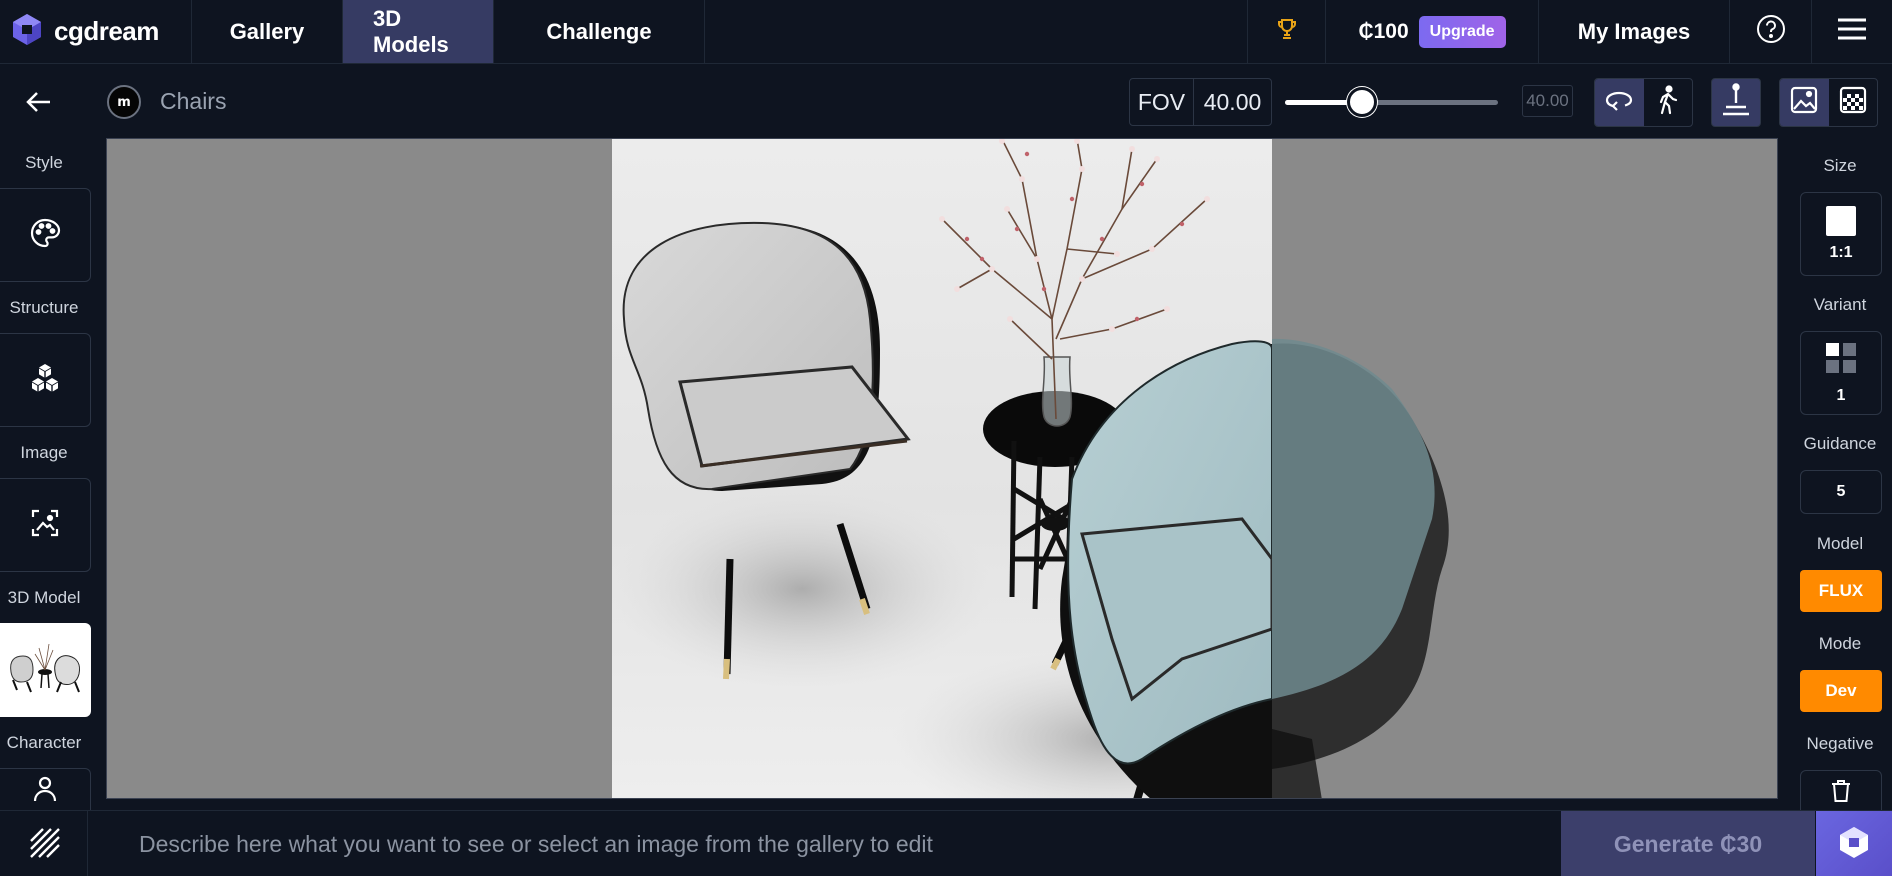 Image resolution: width=1892 pixels, height=876 pixels. I want to click on top-spacer, so click(976, 31).